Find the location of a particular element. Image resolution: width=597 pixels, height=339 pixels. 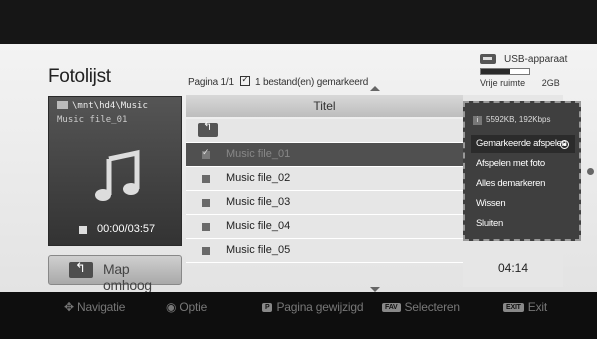

option-unmark-all: Alles demarkeren is located at coordinates (523, 184).